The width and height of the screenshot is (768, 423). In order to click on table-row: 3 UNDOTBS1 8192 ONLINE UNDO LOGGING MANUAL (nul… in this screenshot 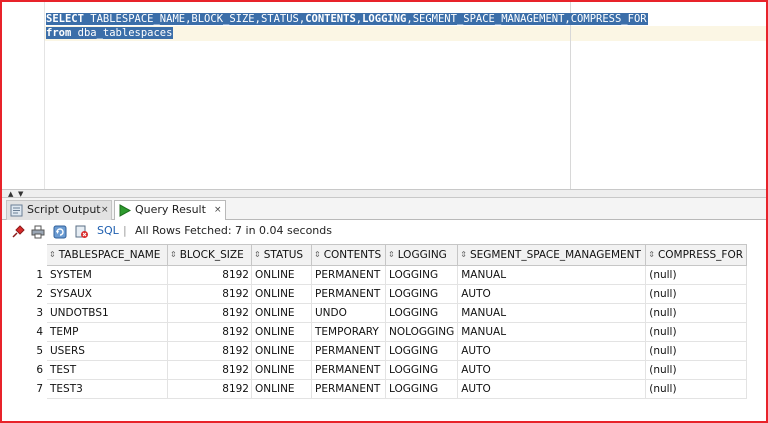, I will do `click(377, 313)`.